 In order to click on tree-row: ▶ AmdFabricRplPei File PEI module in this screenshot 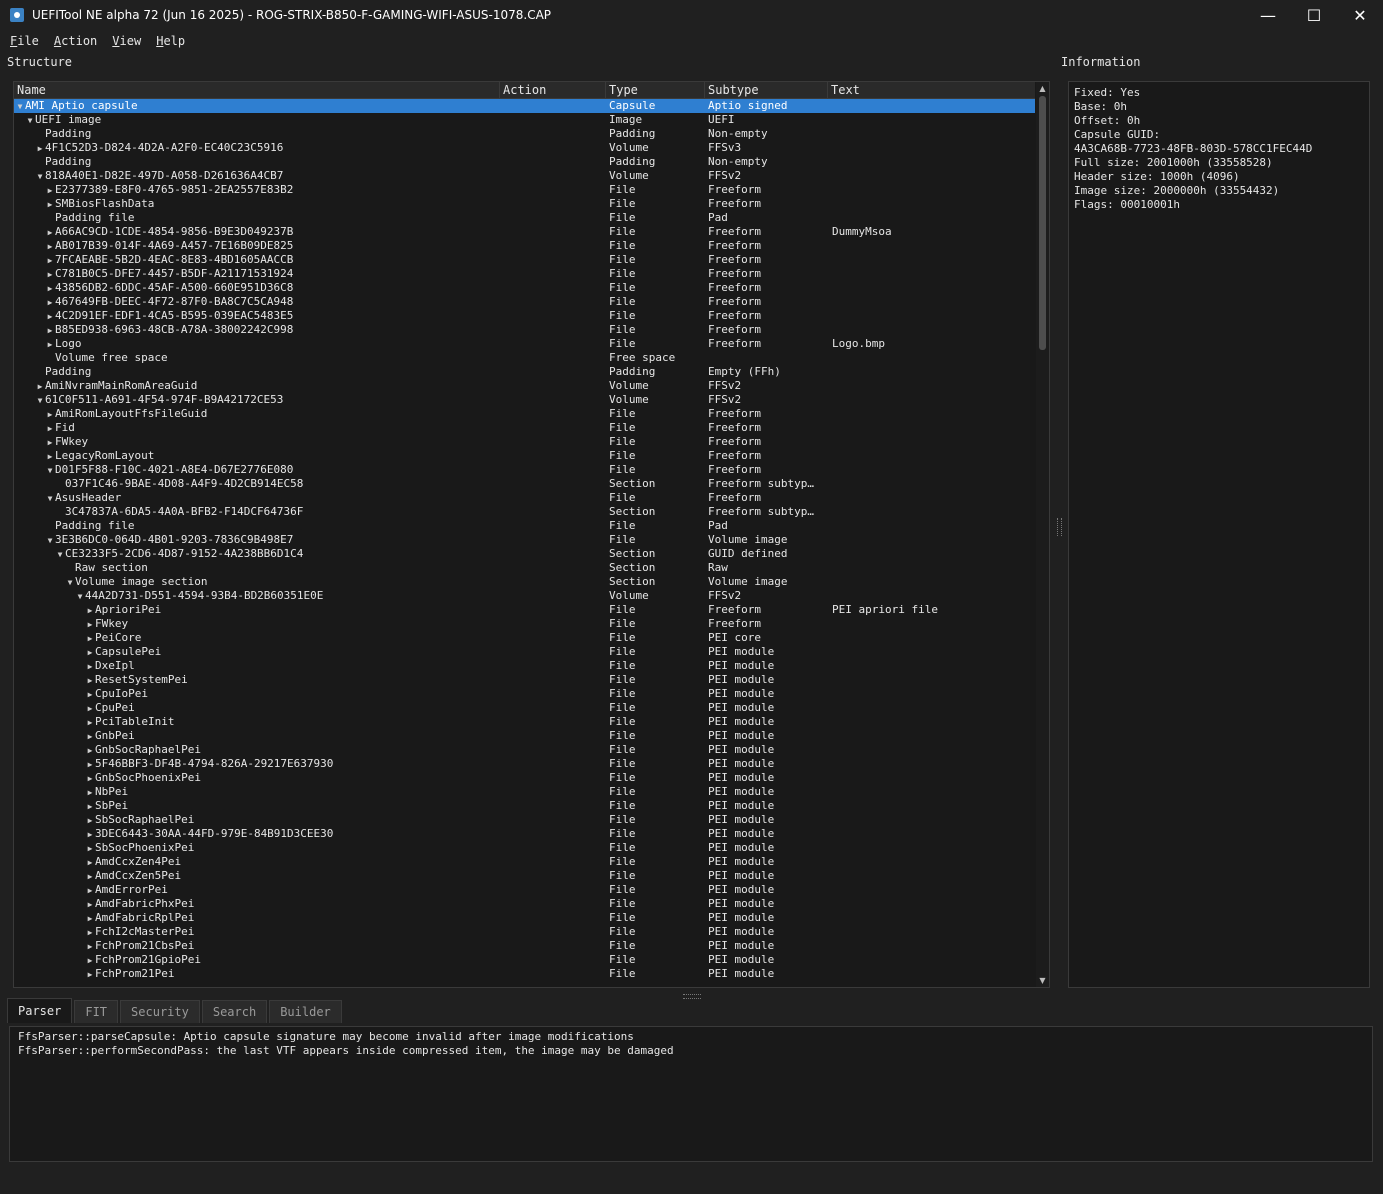, I will do `click(524, 918)`.